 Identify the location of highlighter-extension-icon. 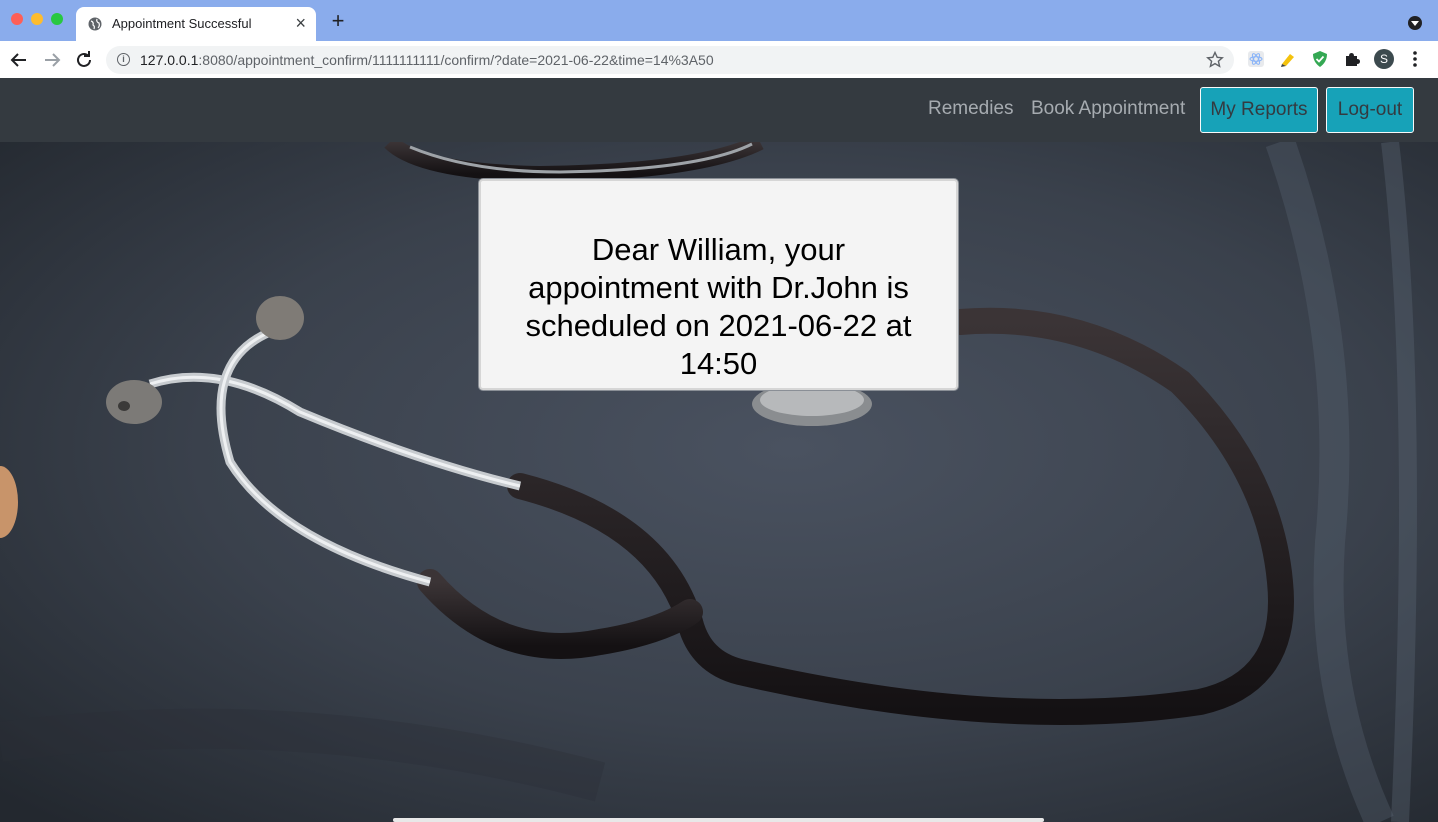
(1288, 59).